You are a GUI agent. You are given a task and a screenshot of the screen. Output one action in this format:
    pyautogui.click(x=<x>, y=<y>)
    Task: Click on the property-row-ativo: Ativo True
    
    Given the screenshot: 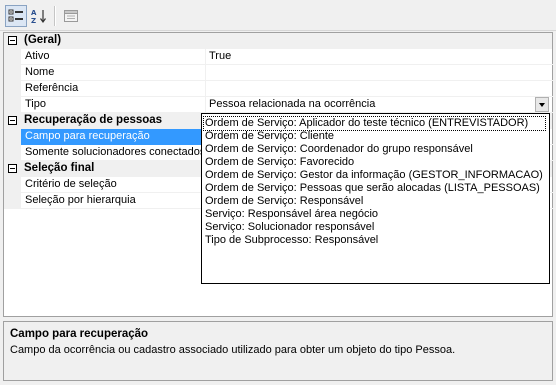 What is the action you would take?
    pyautogui.click(x=280, y=57)
    